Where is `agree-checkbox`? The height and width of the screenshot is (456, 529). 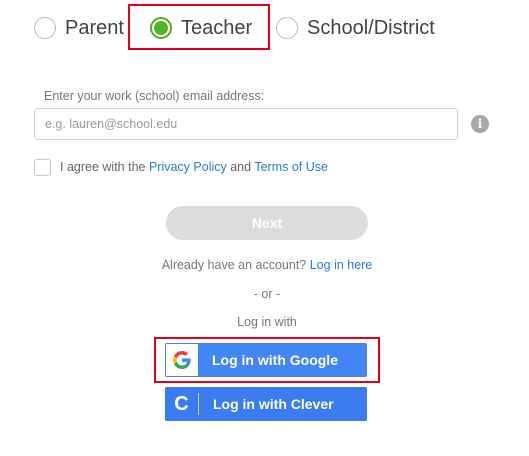
agree-checkbox is located at coordinates (42, 167).